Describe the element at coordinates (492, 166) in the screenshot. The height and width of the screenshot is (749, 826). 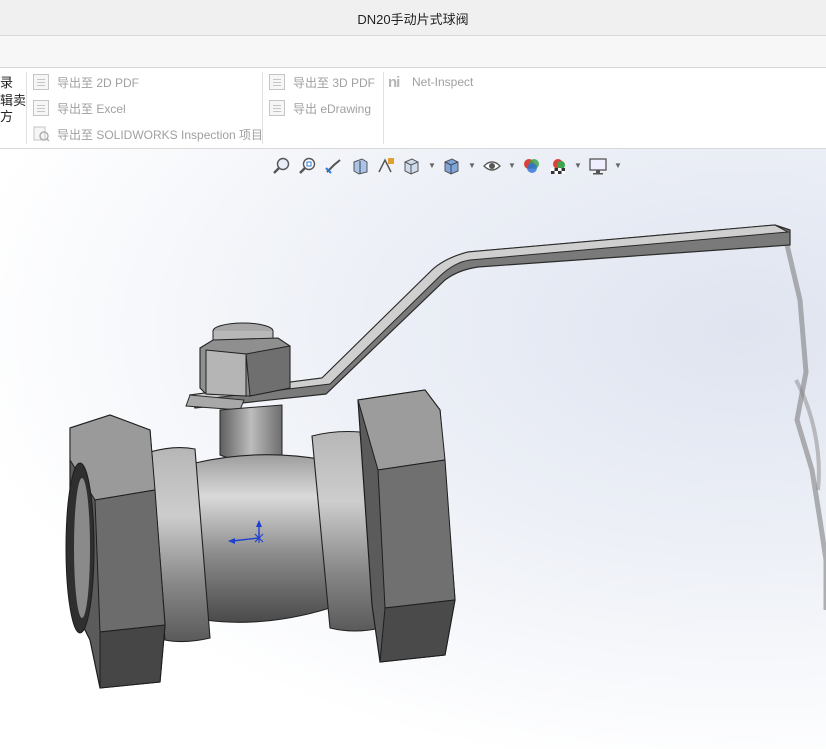
I see `hide-show-items-icon` at that location.